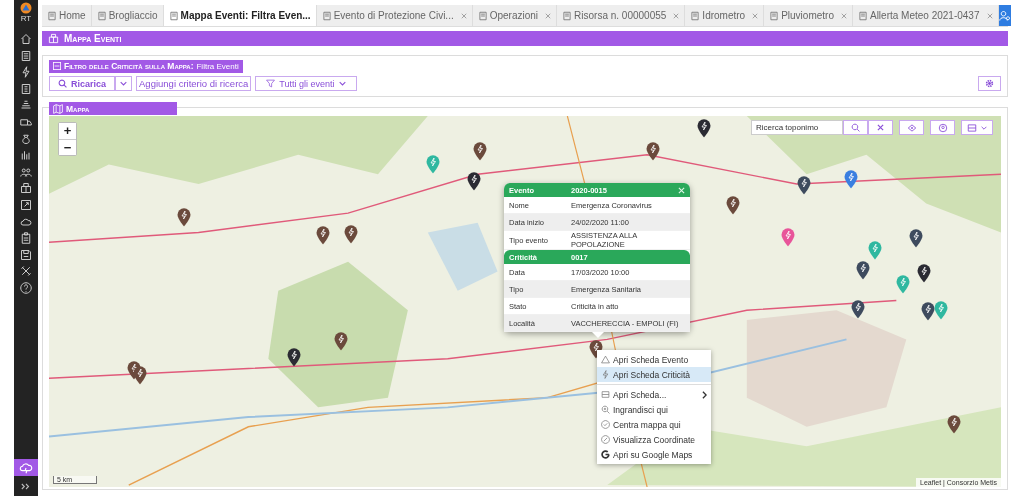  I want to click on tab: Idrometro, so click(725, 15).